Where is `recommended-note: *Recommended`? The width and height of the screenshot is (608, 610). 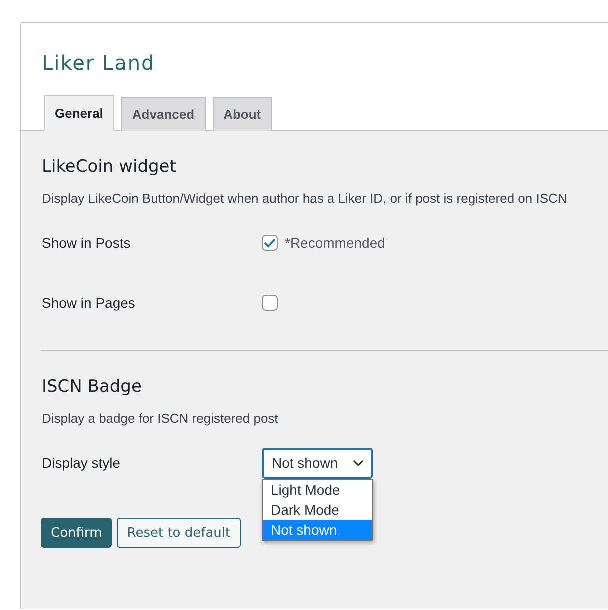
recommended-note: *Recommended is located at coordinates (335, 243).